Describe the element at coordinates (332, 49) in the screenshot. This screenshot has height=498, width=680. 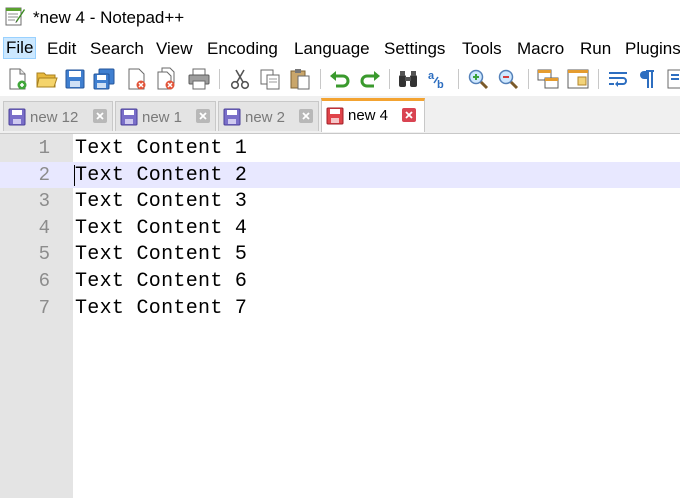
I see `menu-language: Language` at that location.